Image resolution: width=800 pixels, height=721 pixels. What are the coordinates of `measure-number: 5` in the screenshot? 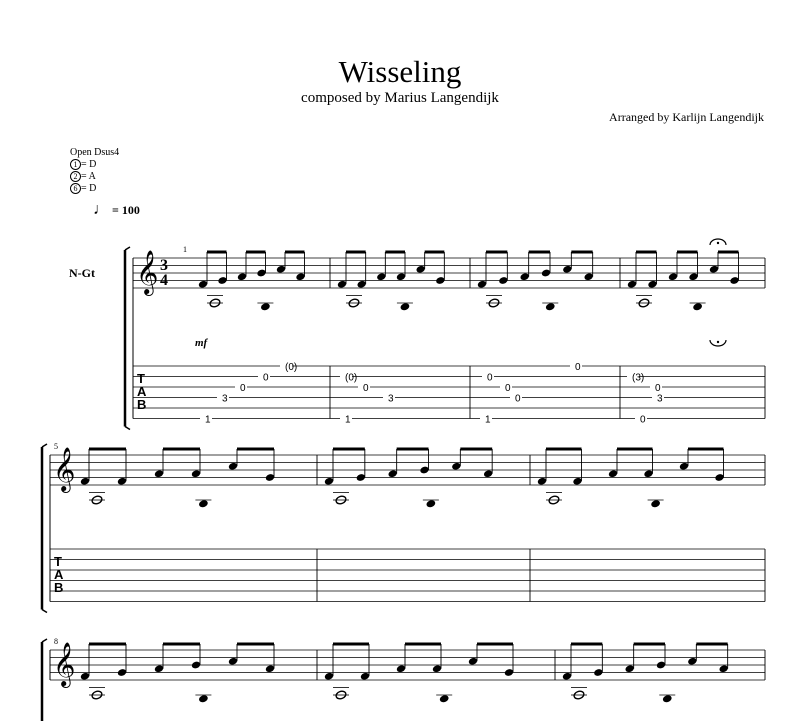 It's located at (56, 446).